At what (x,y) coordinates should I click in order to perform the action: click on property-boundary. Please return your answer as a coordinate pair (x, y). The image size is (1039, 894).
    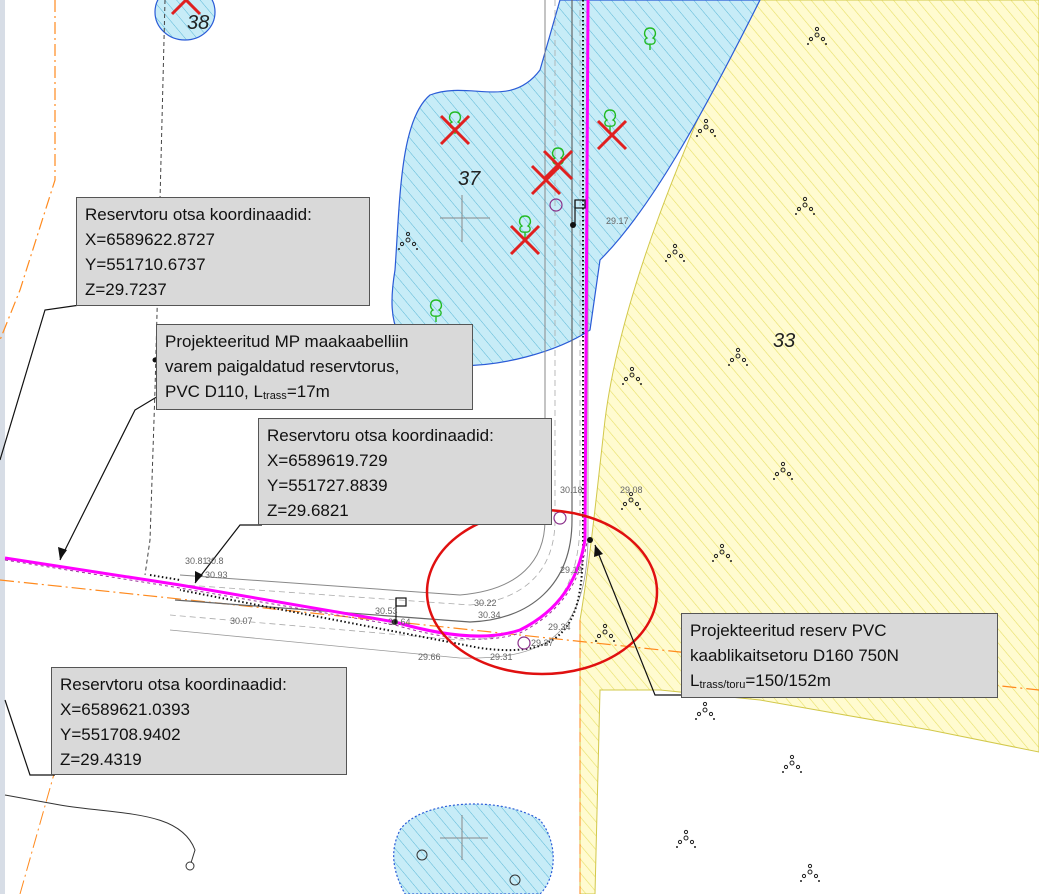
    Looking at the image, I should click on (28, 170).